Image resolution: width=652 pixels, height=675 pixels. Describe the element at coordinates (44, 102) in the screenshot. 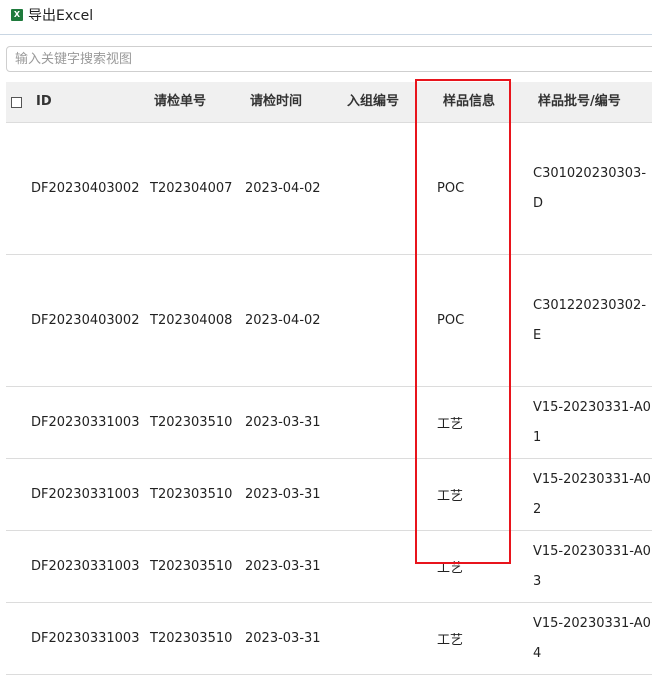

I see `column-header-id: ID` at that location.